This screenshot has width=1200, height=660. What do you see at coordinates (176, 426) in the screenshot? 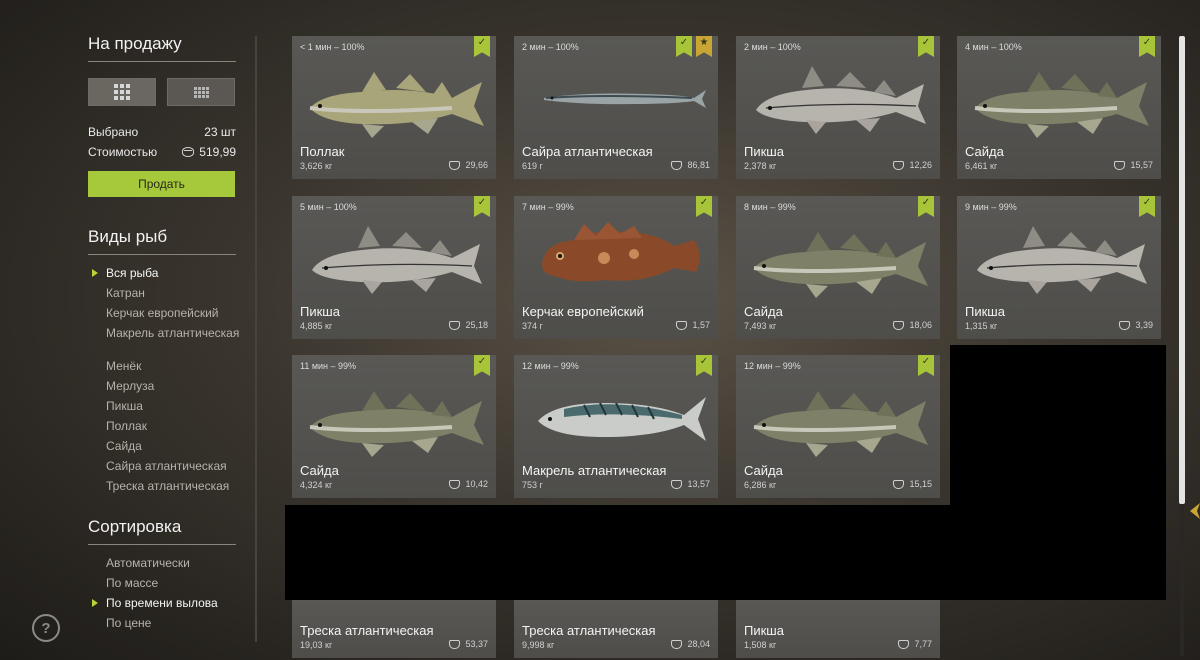
I see `species-item: Поллак` at bounding box center [176, 426].